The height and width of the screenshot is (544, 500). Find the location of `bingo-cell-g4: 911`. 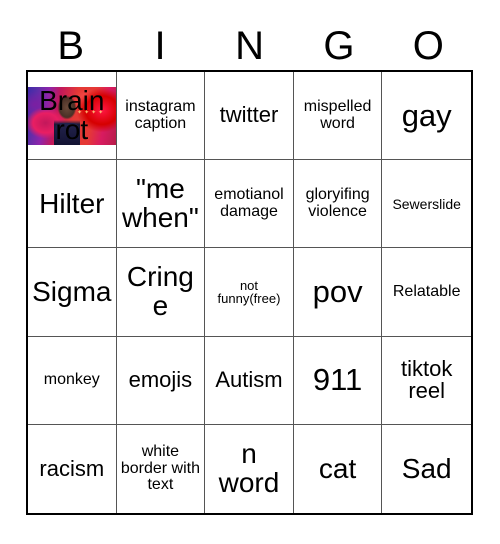

bingo-cell-g4: 911 is located at coordinates (338, 380).